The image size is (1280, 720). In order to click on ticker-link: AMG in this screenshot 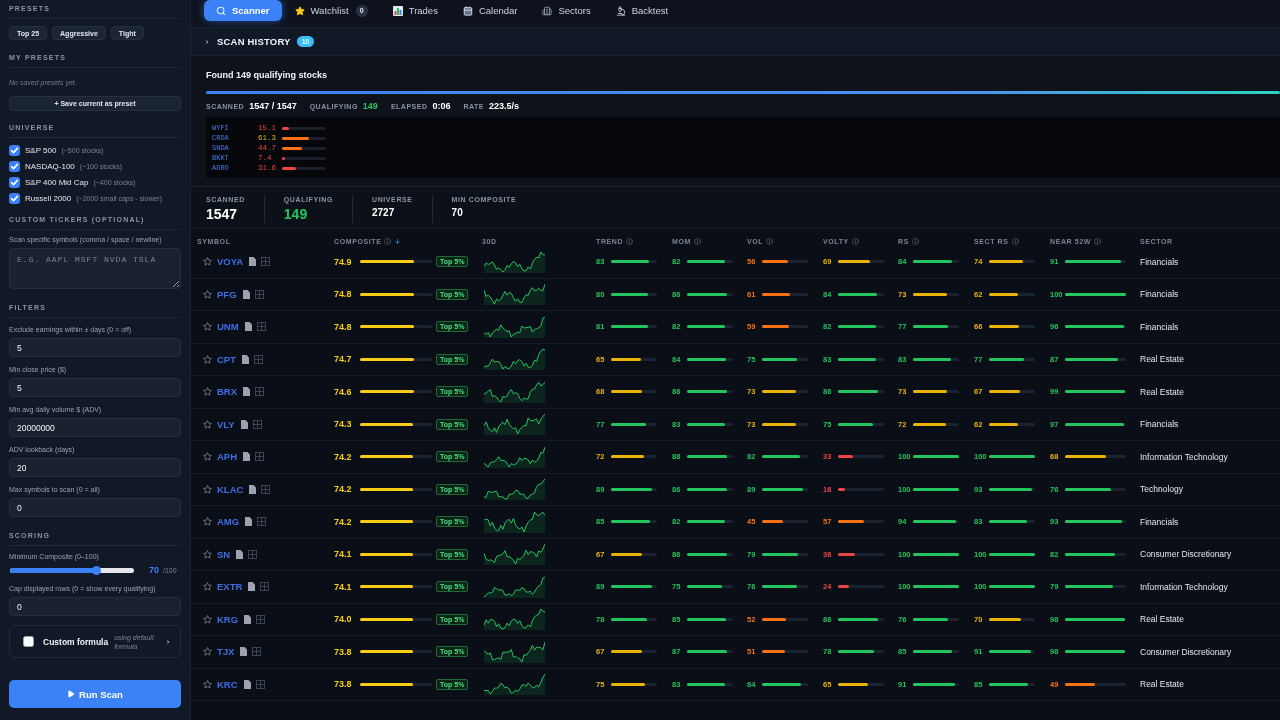, I will do `click(228, 522)`.